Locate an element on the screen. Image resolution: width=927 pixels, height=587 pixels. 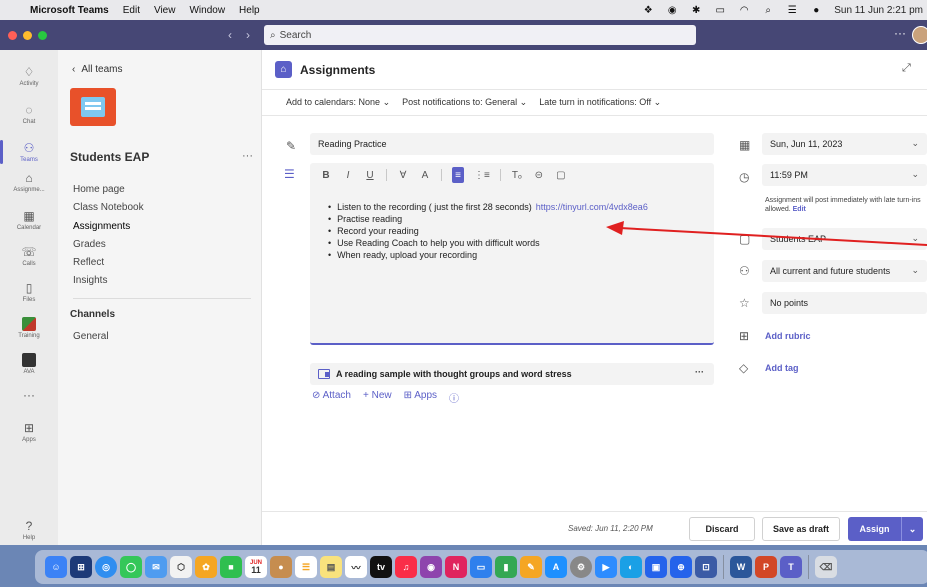
menu-help: Help is located at coordinates (249, 10).